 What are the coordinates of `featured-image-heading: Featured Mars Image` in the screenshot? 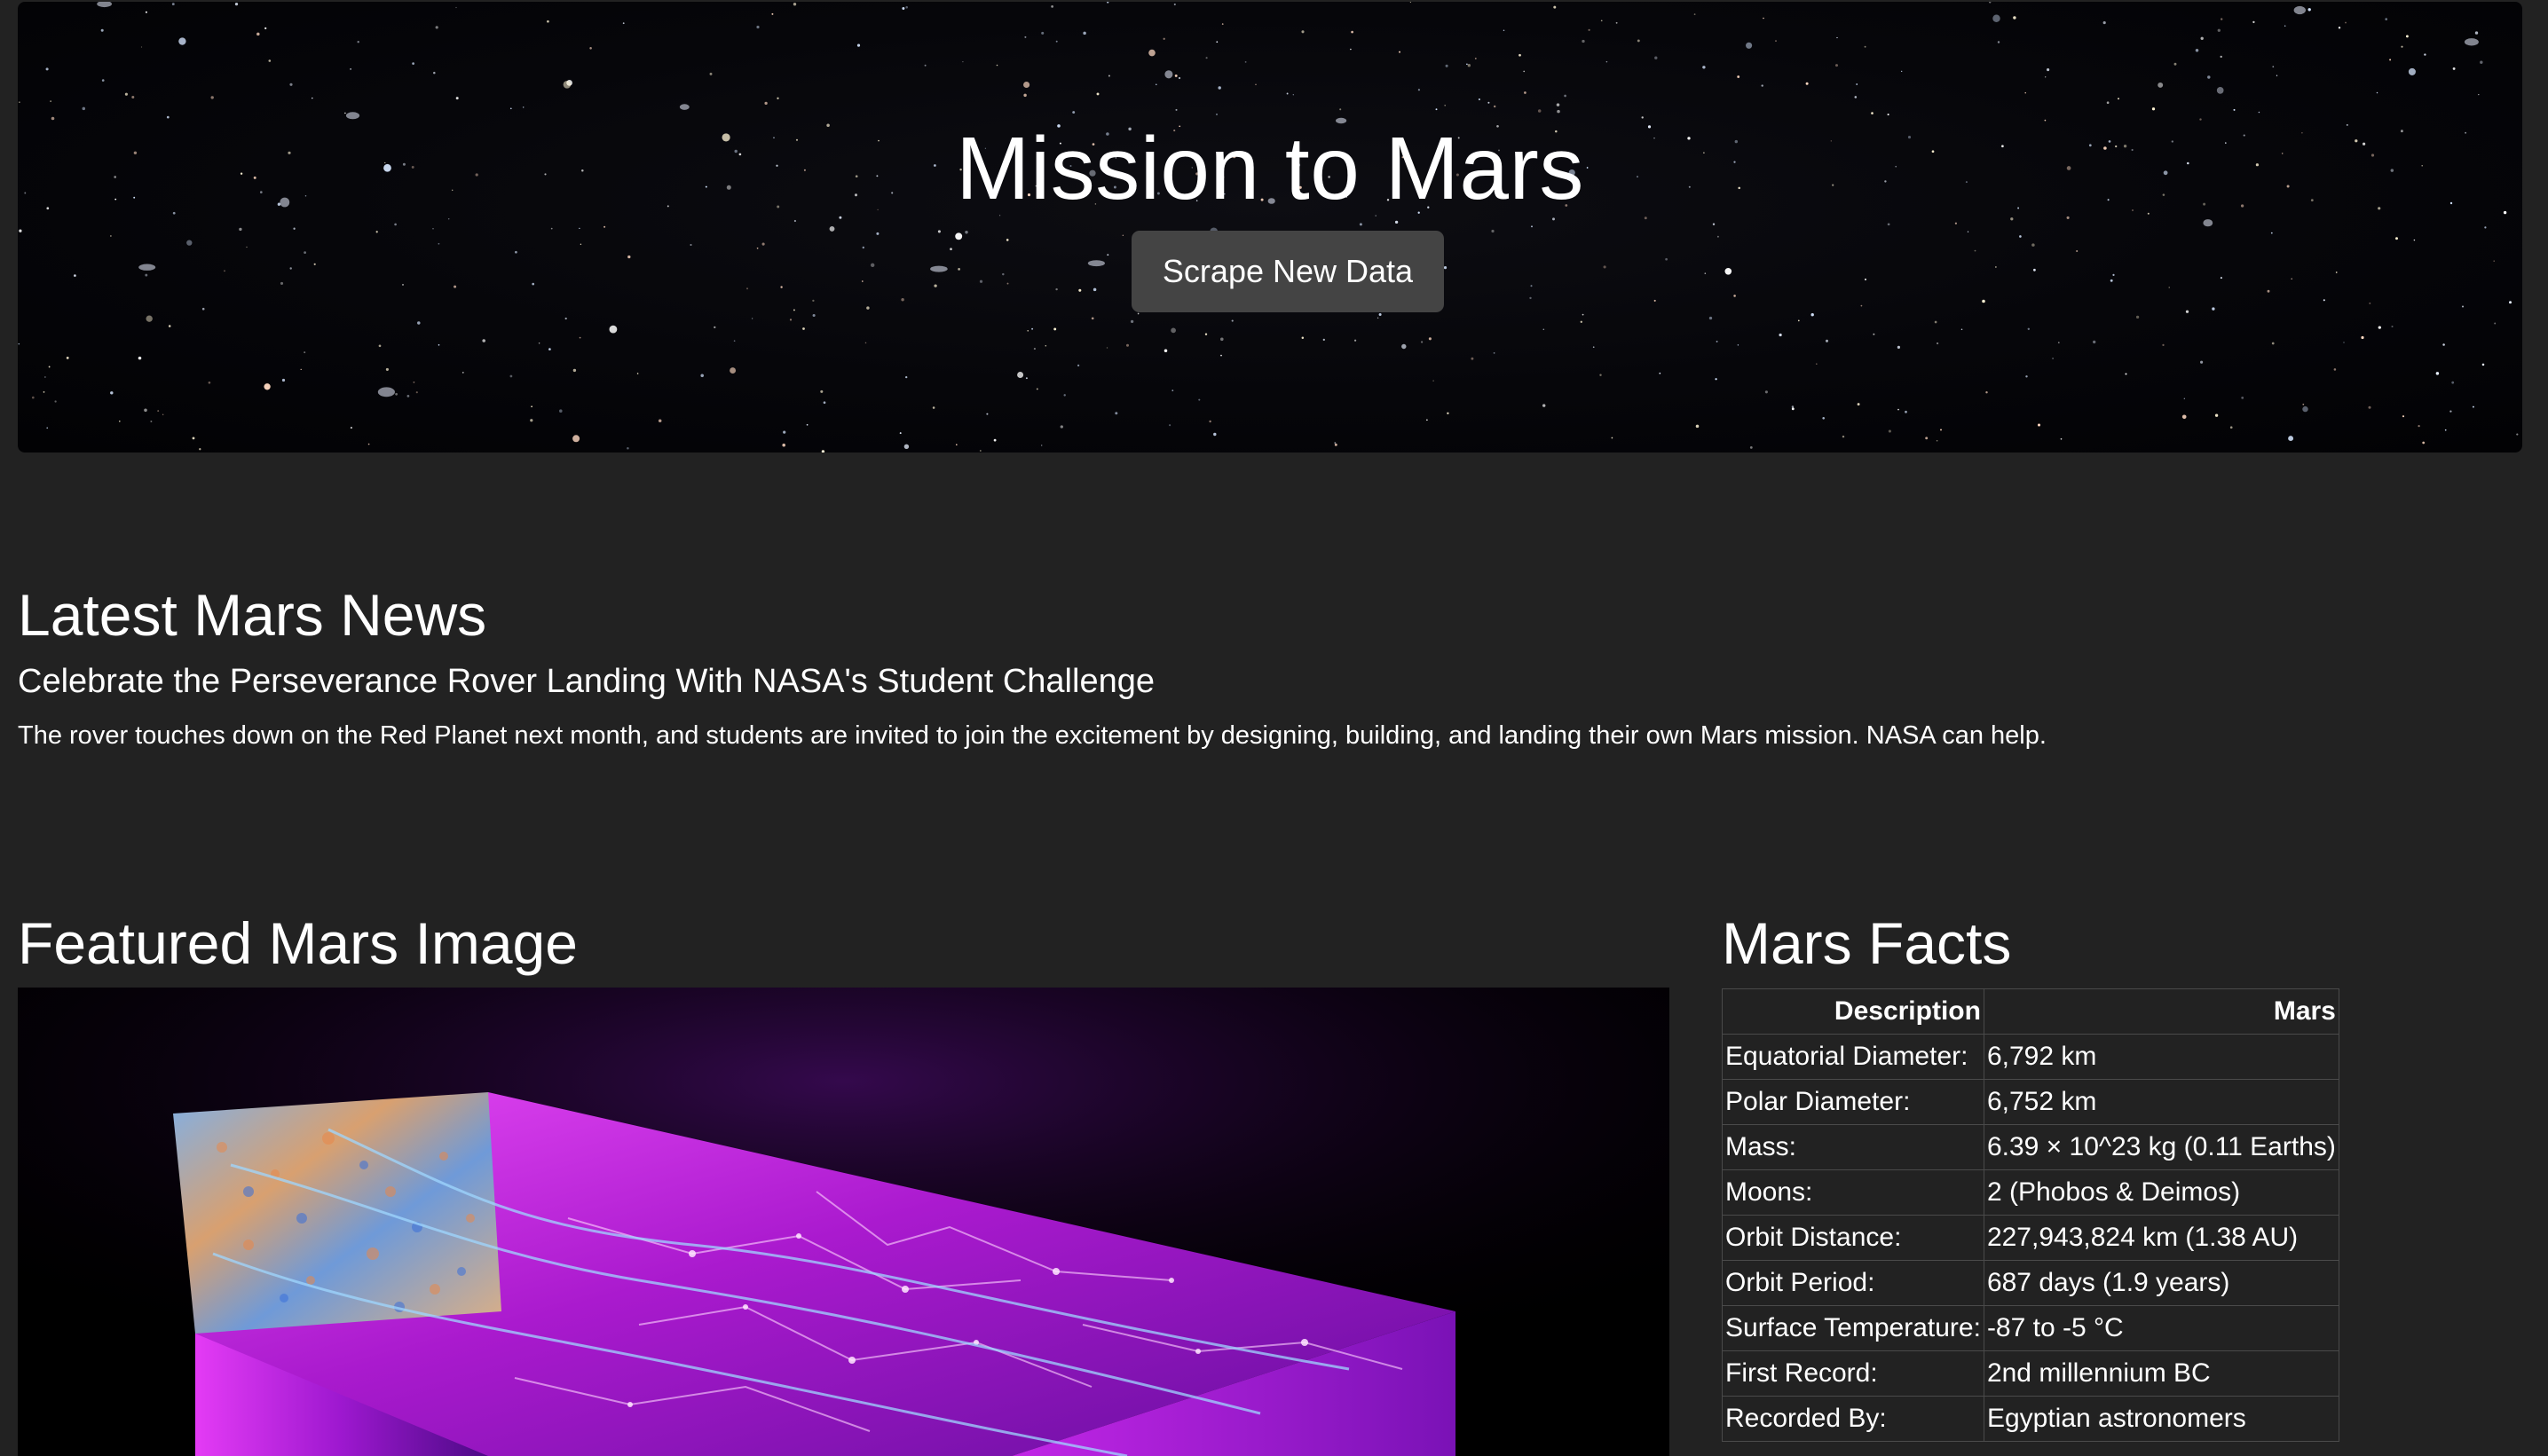 It's located at (298, 943).